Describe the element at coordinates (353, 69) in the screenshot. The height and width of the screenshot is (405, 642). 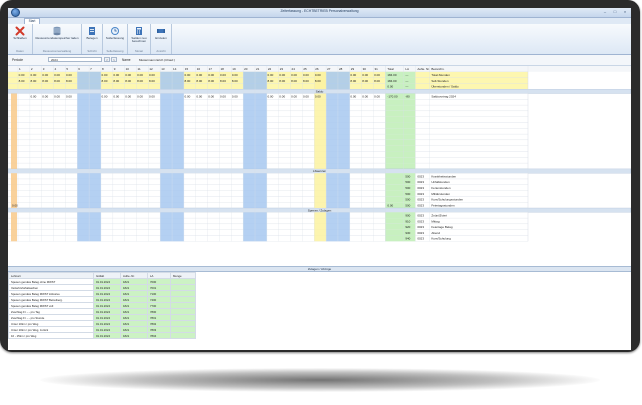
I see `day-header: 29` at that location.